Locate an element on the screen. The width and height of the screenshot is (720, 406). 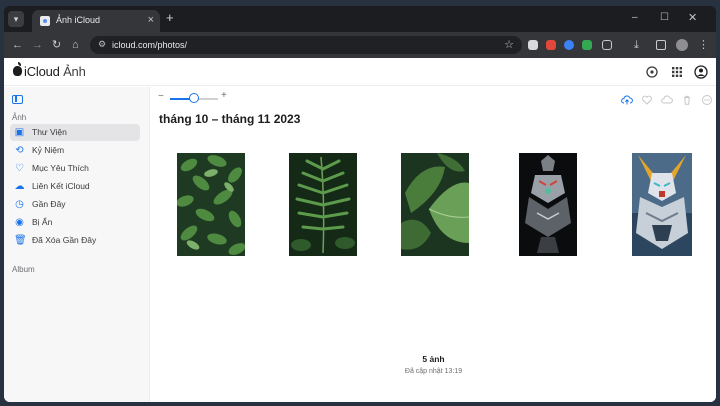
robot-photo-image is located at coordinates (548, 204).